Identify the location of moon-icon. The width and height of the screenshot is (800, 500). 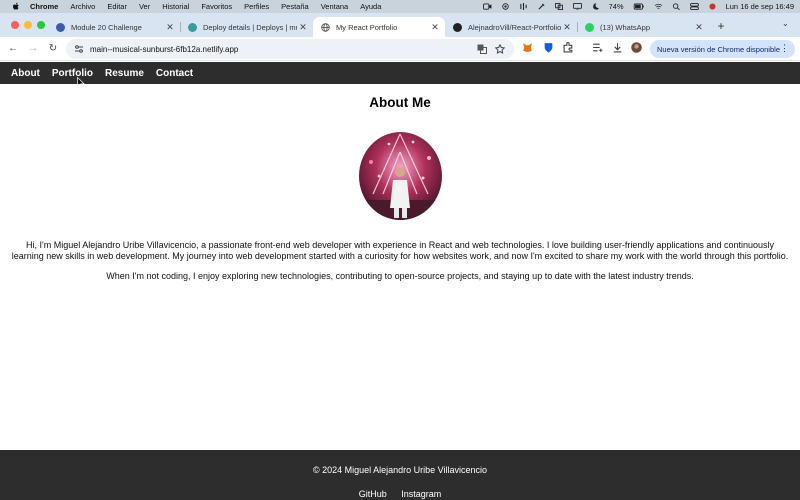
(595, 6).